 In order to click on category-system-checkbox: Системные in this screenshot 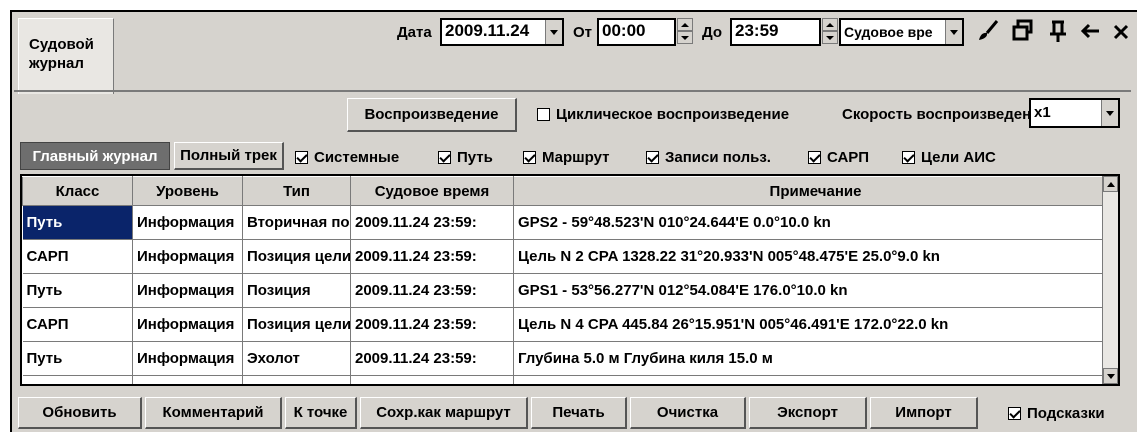, I will do `click(347, 157)`.